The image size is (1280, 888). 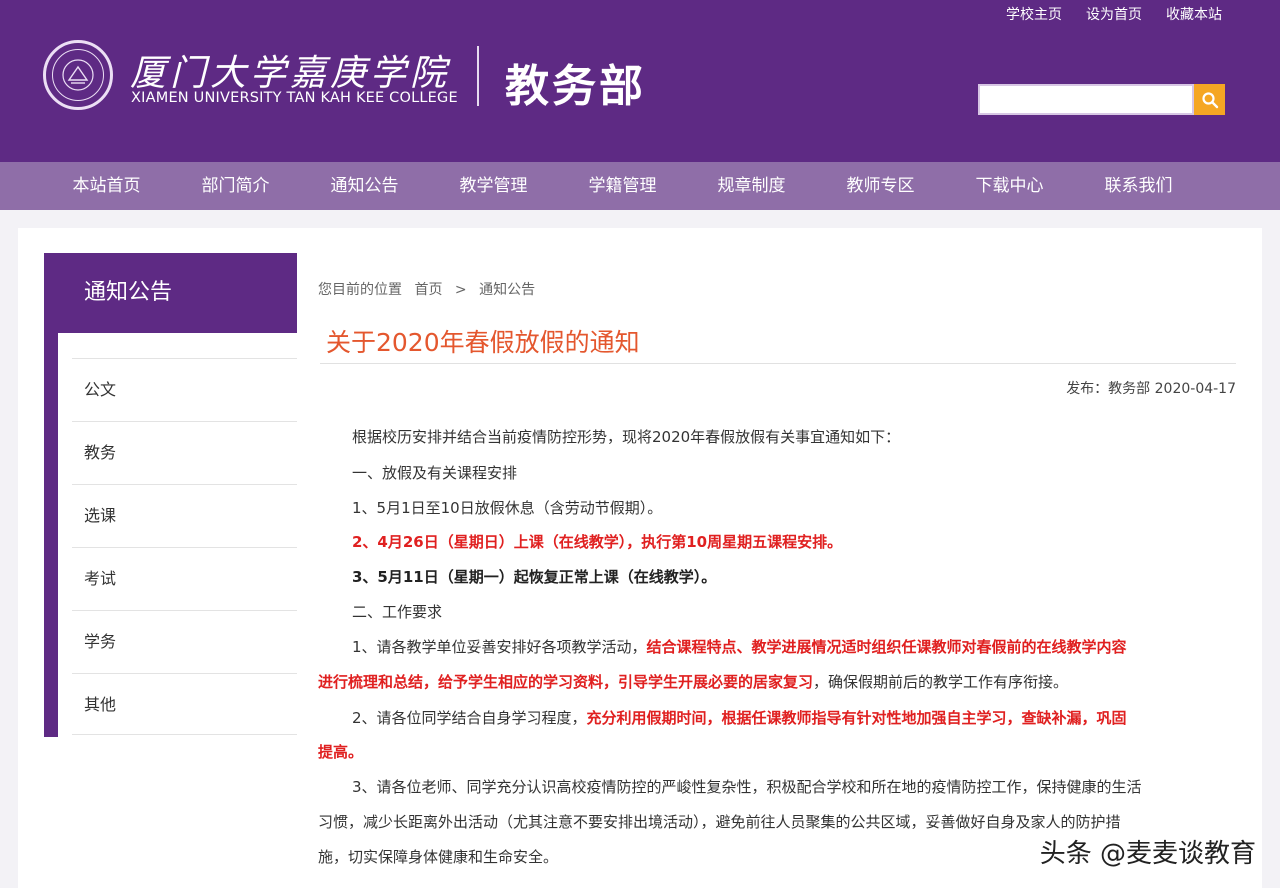 What do you see at coordinates (235, 186) in the screenshot?
I see `nav-about: 部门简介` at bounding box center [235, 186].